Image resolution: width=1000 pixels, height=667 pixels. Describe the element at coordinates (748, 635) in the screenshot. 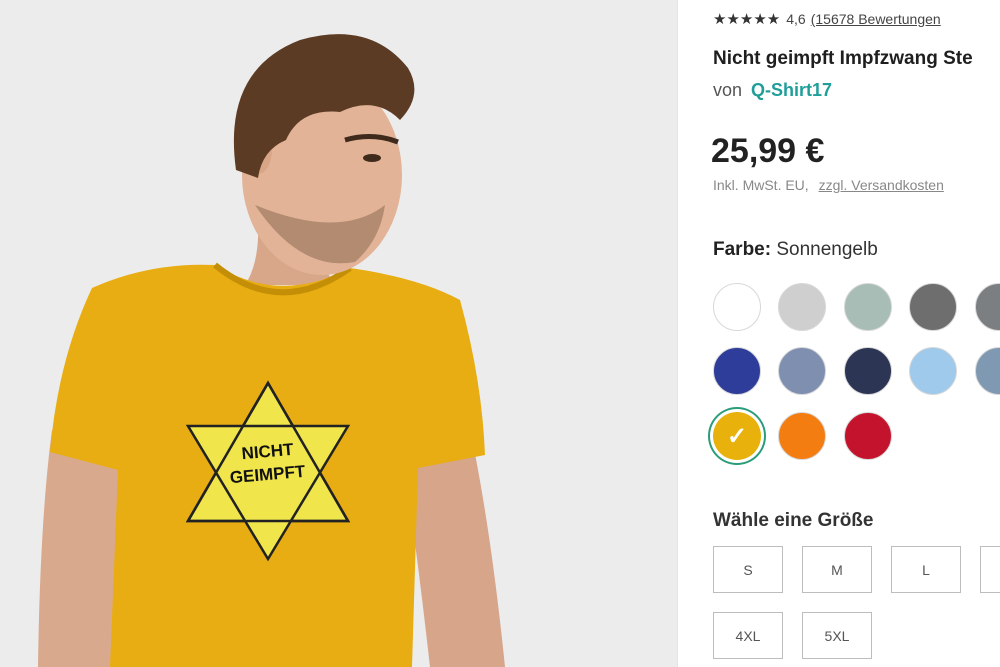

I see `size-option-4xl: 4XL` at that location.